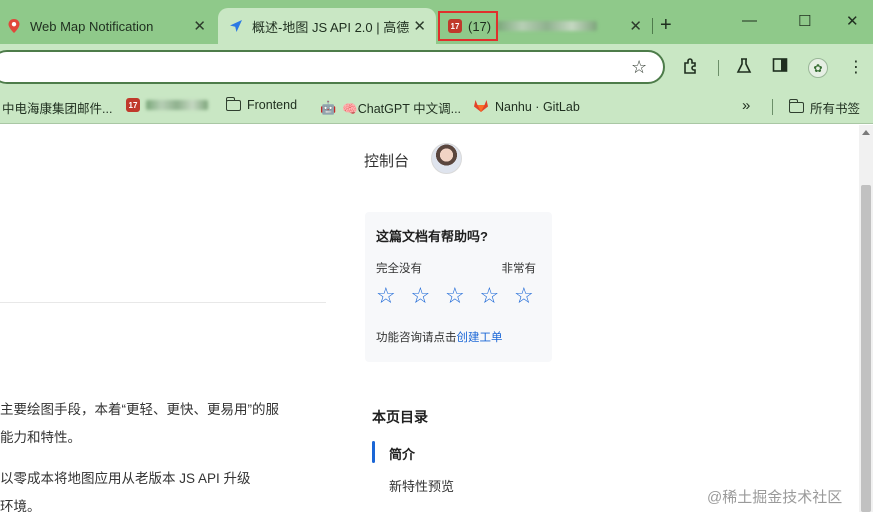  I want to click on badge-17-icon: 17, so click(133, 105).